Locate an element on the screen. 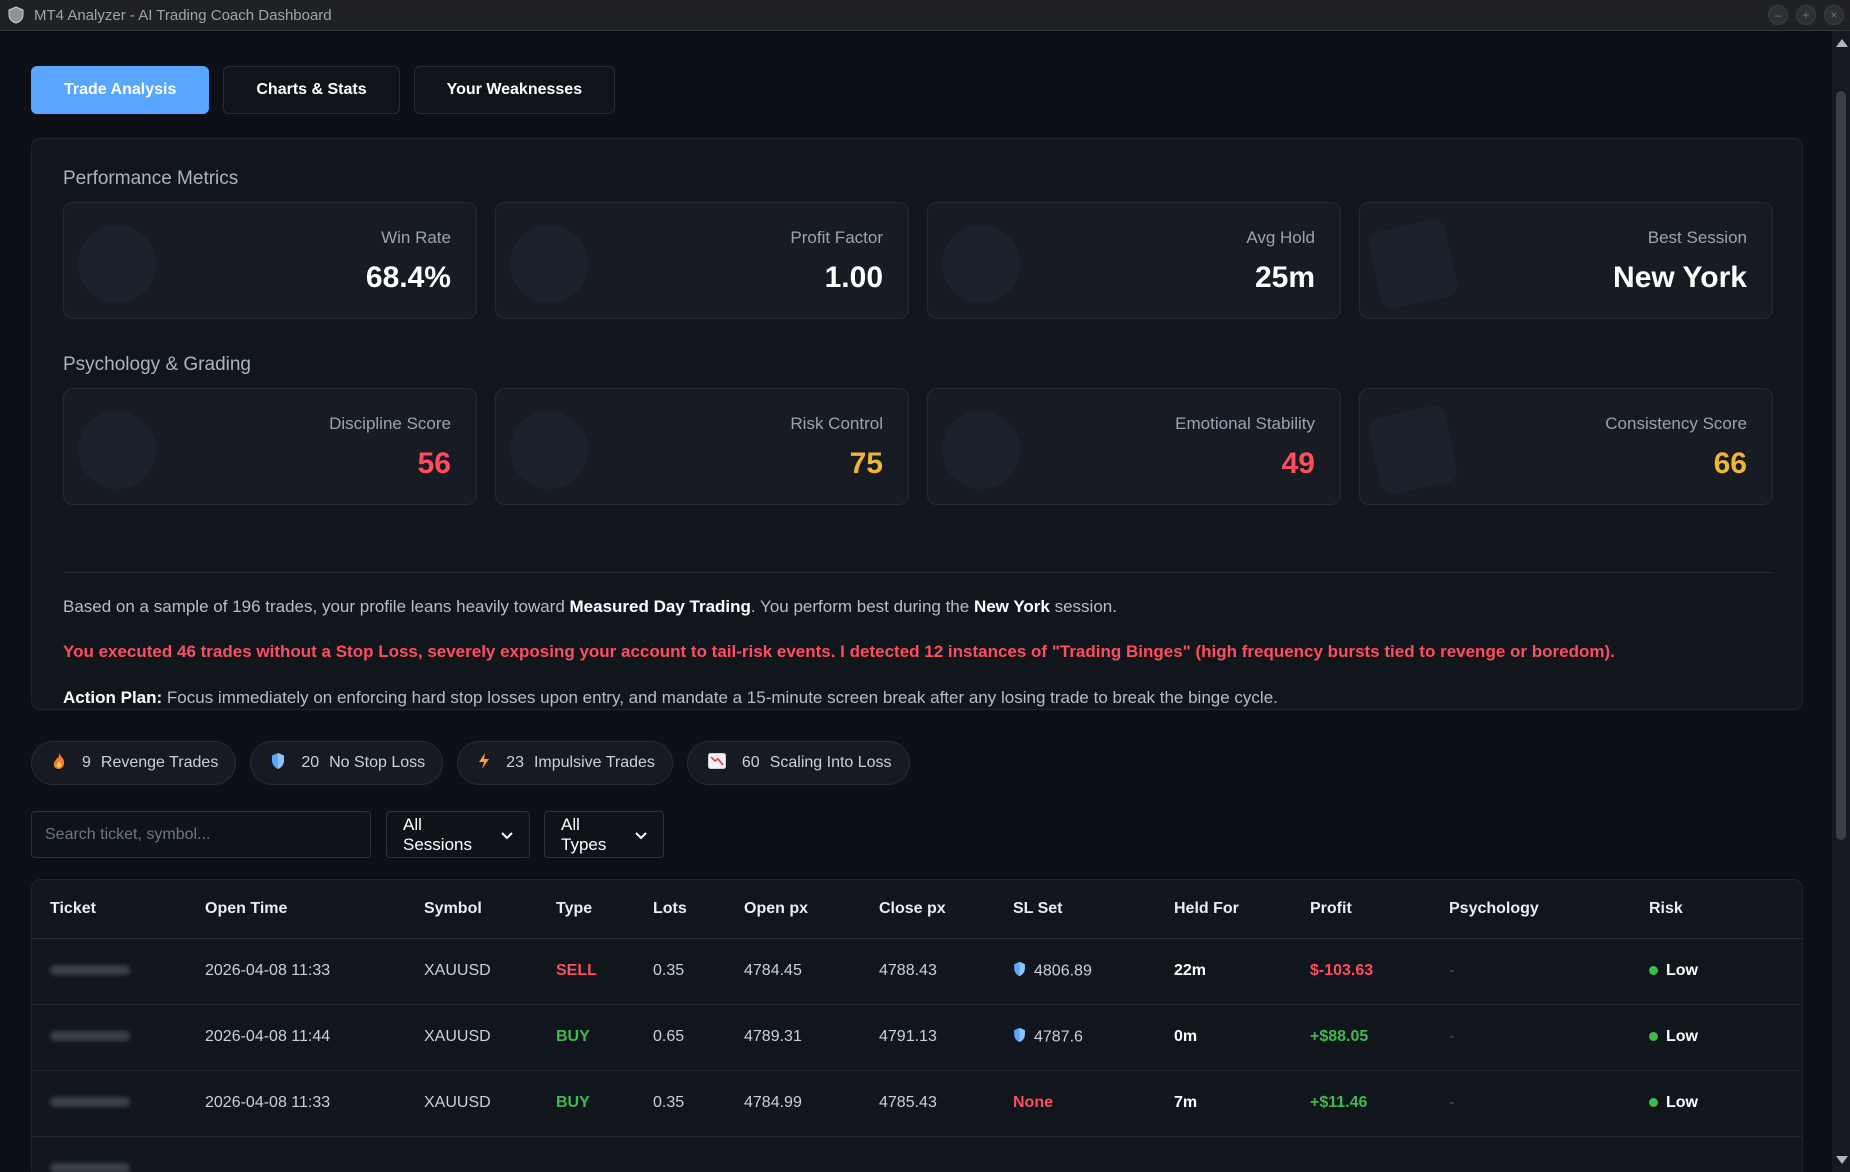  revenge-trades-pill: 9 Revenge Trades is located at coordinates (134, 763).